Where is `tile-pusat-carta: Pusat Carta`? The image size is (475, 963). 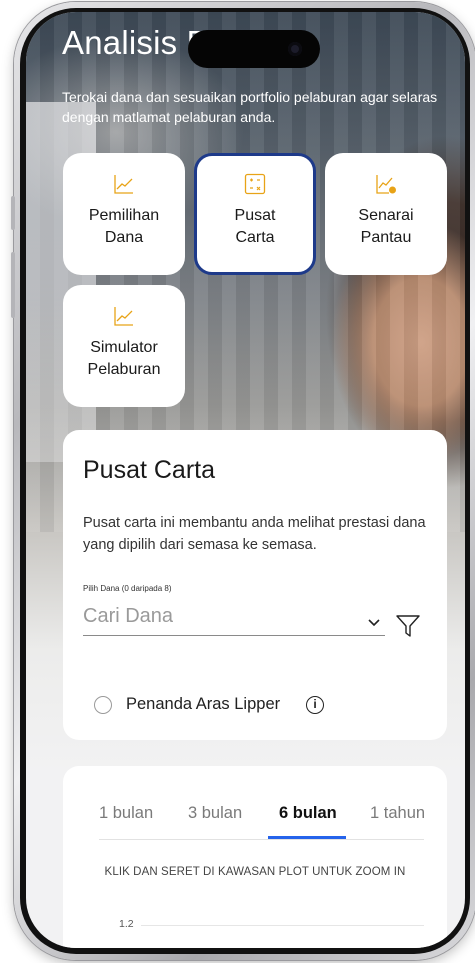 tile-pusat-carta: Pusat Carta is located at coordinates (255, 214).